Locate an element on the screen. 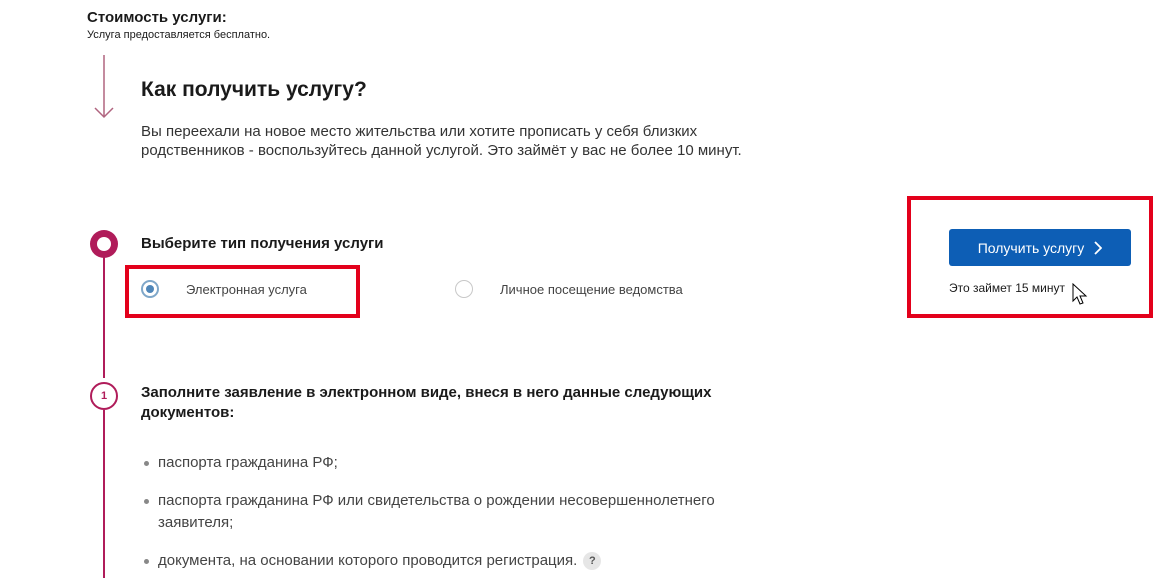  radio-electronic-label: Электронная услуга is located at coordinates (246, 289).